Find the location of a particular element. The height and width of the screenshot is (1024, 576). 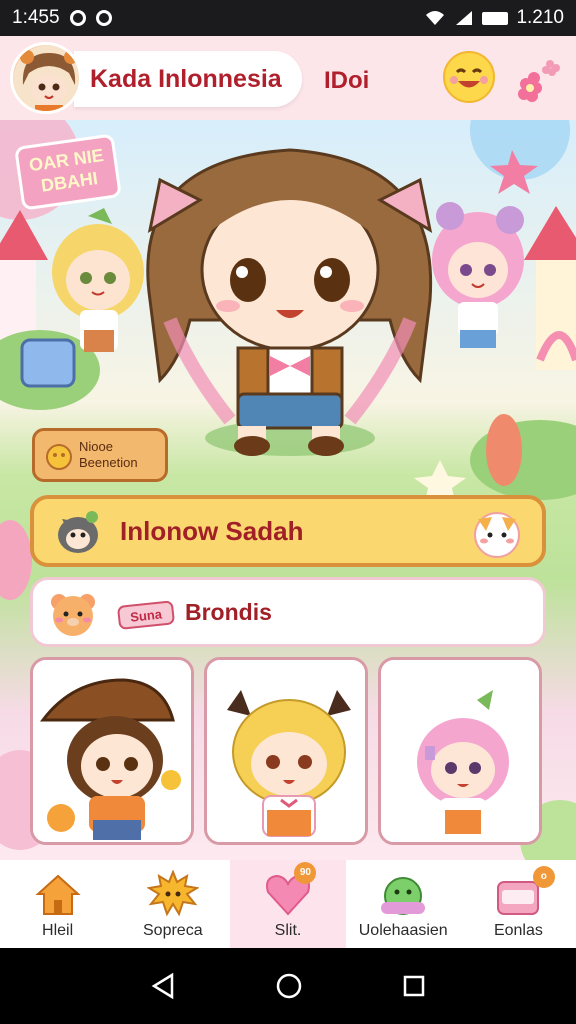

blonde-character is located at coordinates (286, 751).